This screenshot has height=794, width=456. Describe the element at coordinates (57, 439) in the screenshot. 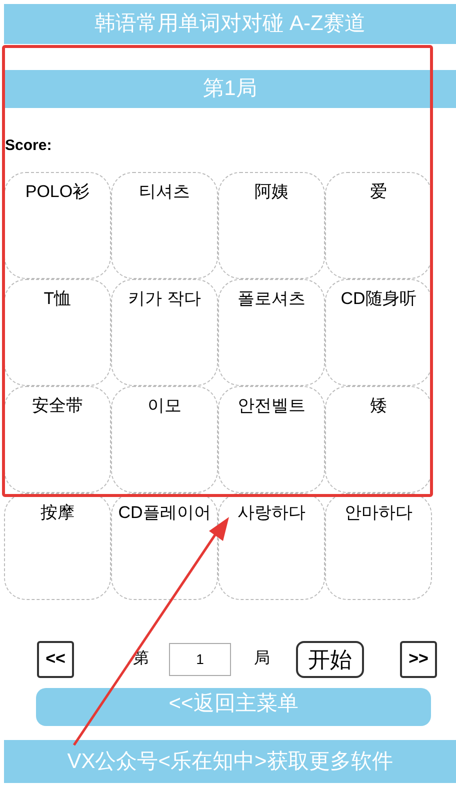

I see `word-card: 安全带` at that location.